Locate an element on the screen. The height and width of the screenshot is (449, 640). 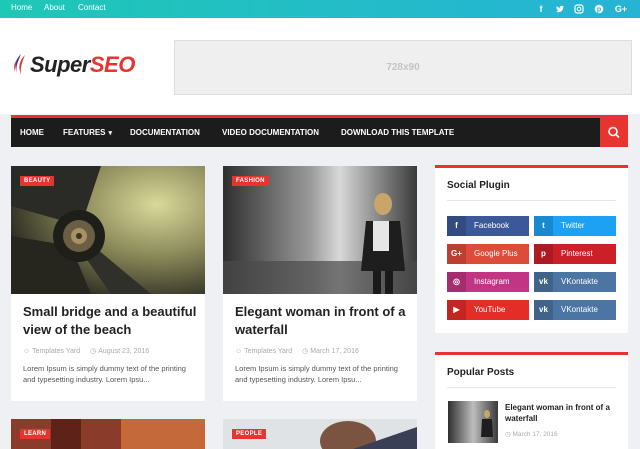
social-button-google-plus: G+ Google Plus is located at coordinates (488, 254).